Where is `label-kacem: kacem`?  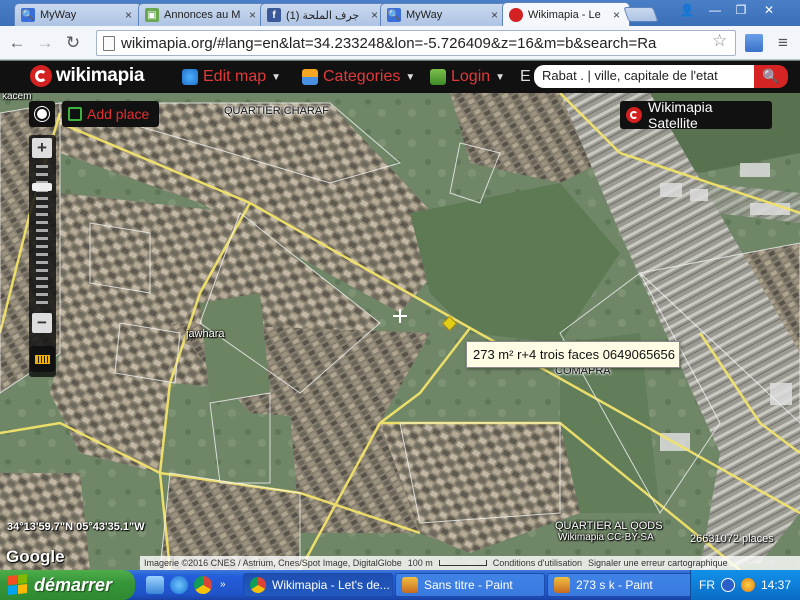
label-kacem: kacem is located at coordinates (17, 97).